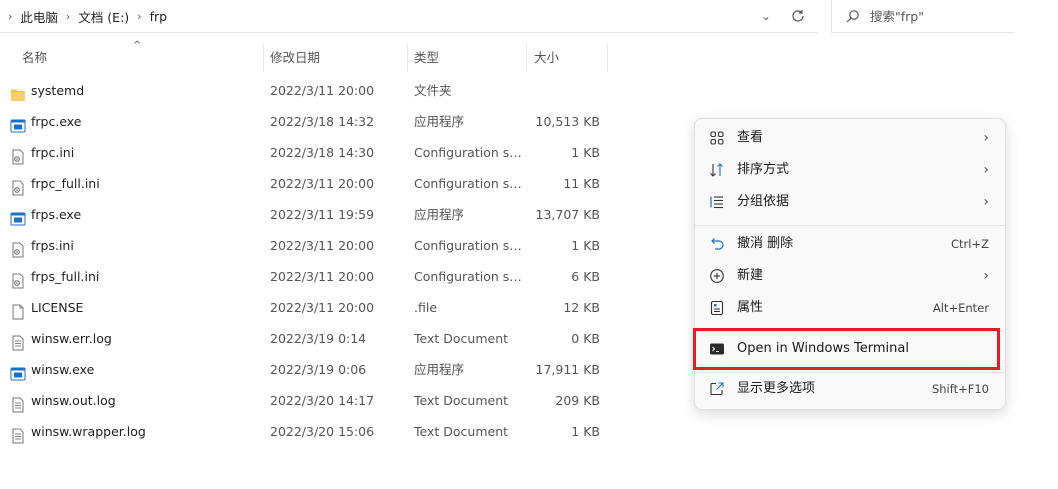 This screenshot has height=489, width=1058. Describe the element at coordinates (560, 90) in the screenshot. I see `file-size` at that location.